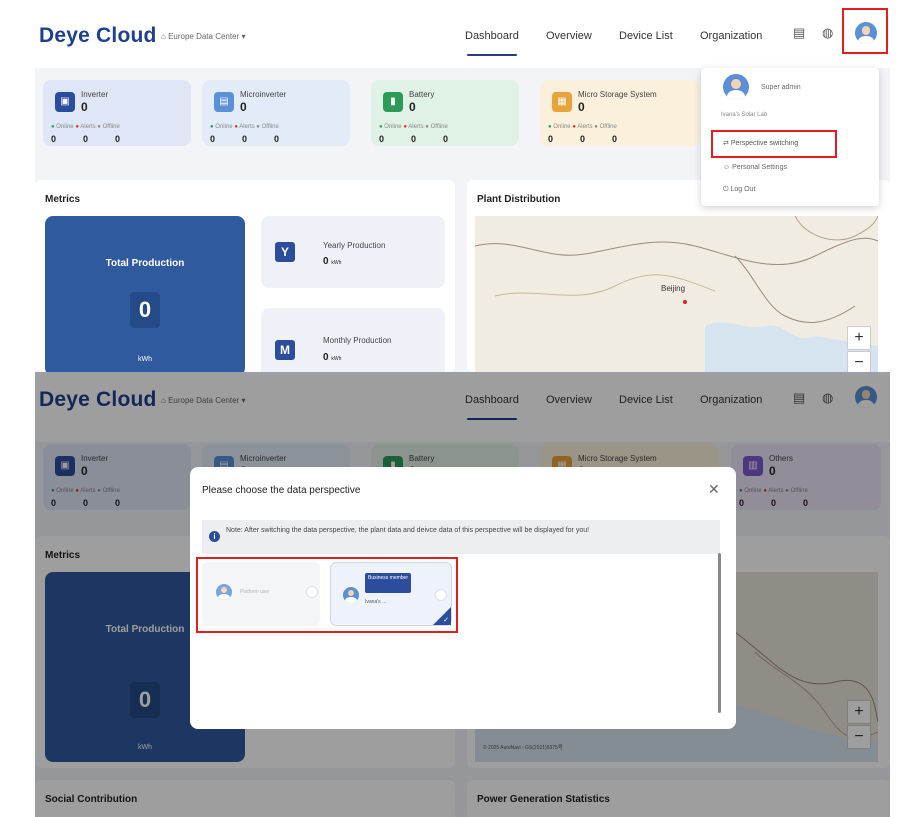 The image size is (907, 817). What do you see at coordinates (774, 144) in the screenshot?
I see `highlight-perspective-switching` at bounding box center [774, 144].